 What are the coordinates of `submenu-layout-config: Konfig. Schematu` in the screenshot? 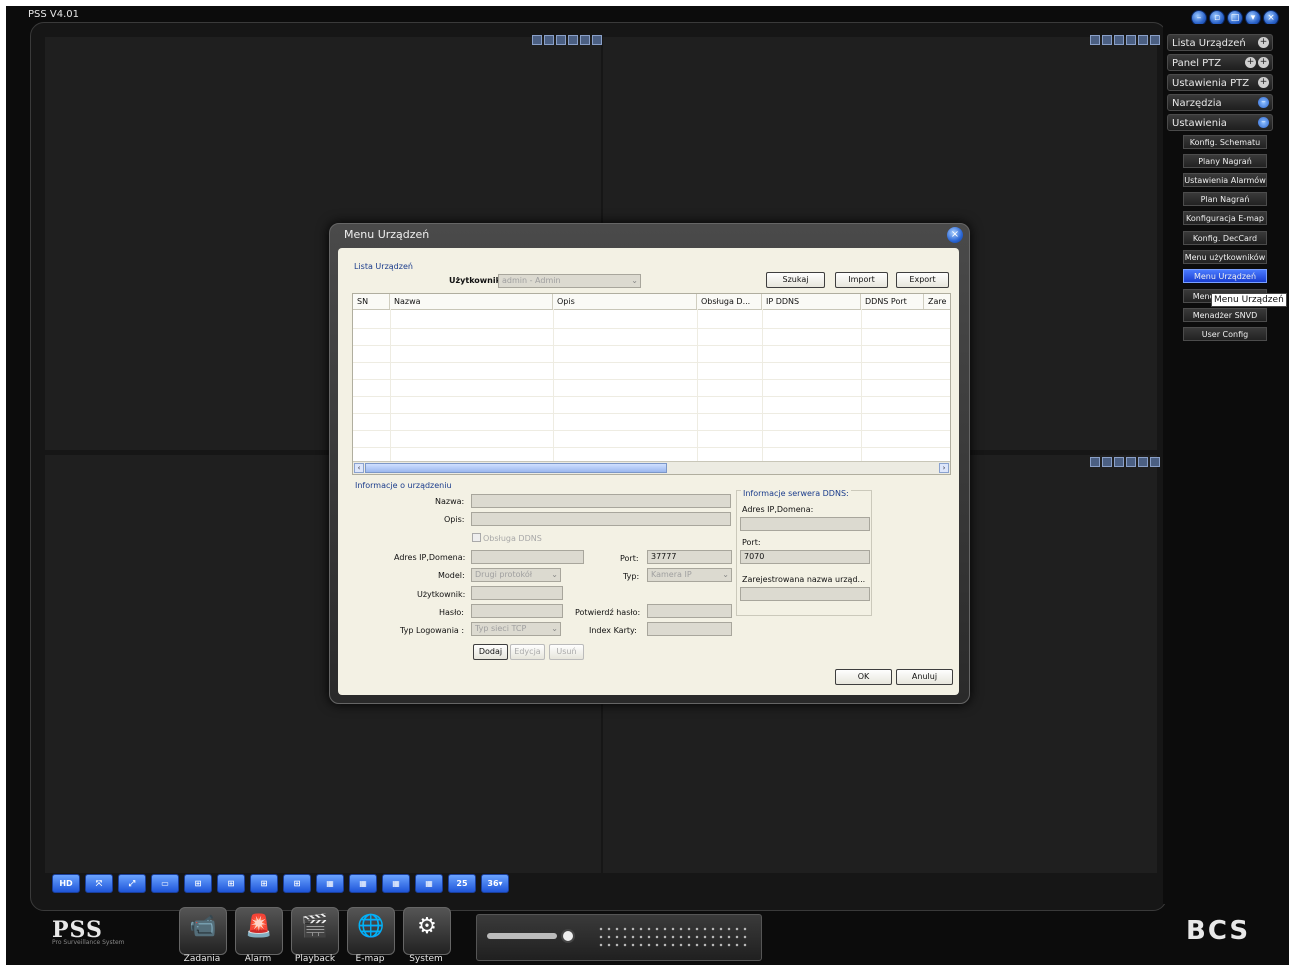 It's located at (1225, 142).